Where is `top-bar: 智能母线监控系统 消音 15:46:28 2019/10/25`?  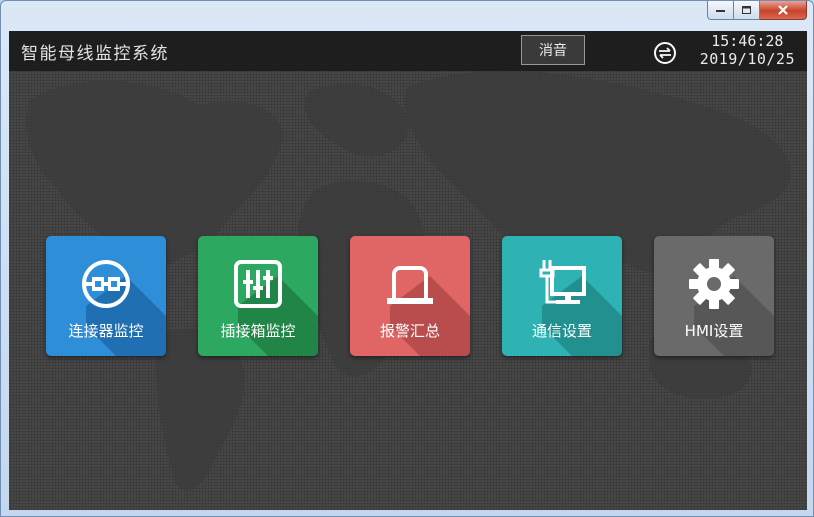
top-bar: 智能母线监控系统 消音 15:46:28 2019/10/25 is located at coordinates (408, 51).